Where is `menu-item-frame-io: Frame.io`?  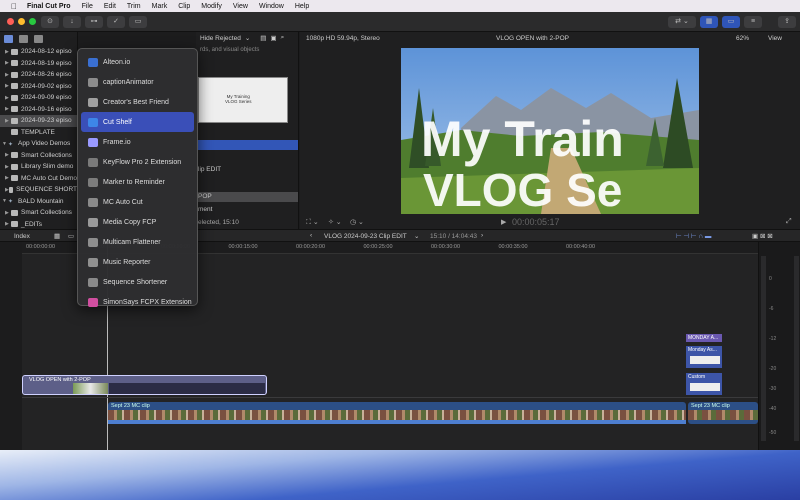
menu-item-frame-io: Frame.io is located at coordinates (137, 142).